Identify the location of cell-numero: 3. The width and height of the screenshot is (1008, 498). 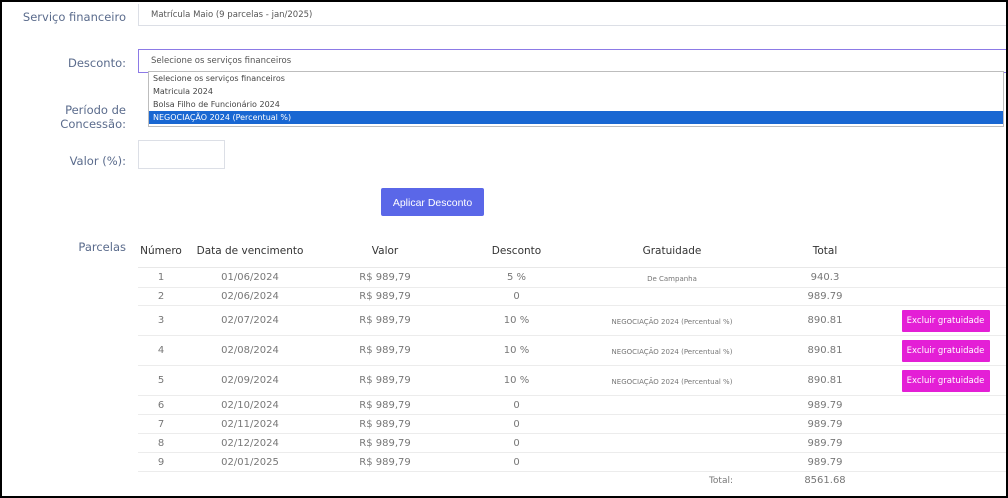
(161, 320).